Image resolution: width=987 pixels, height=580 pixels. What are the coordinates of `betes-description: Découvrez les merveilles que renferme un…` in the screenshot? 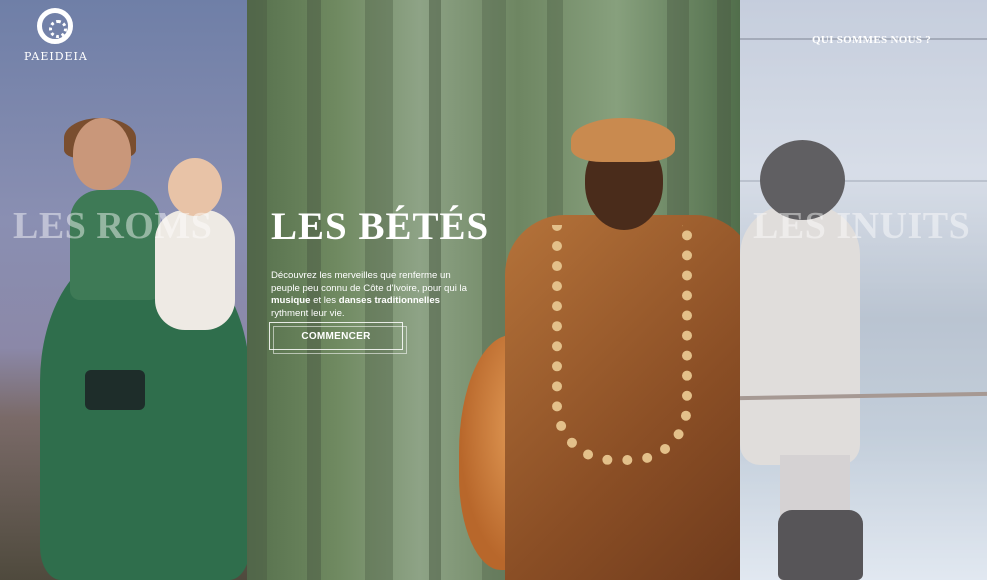 It's located at (373, 295).